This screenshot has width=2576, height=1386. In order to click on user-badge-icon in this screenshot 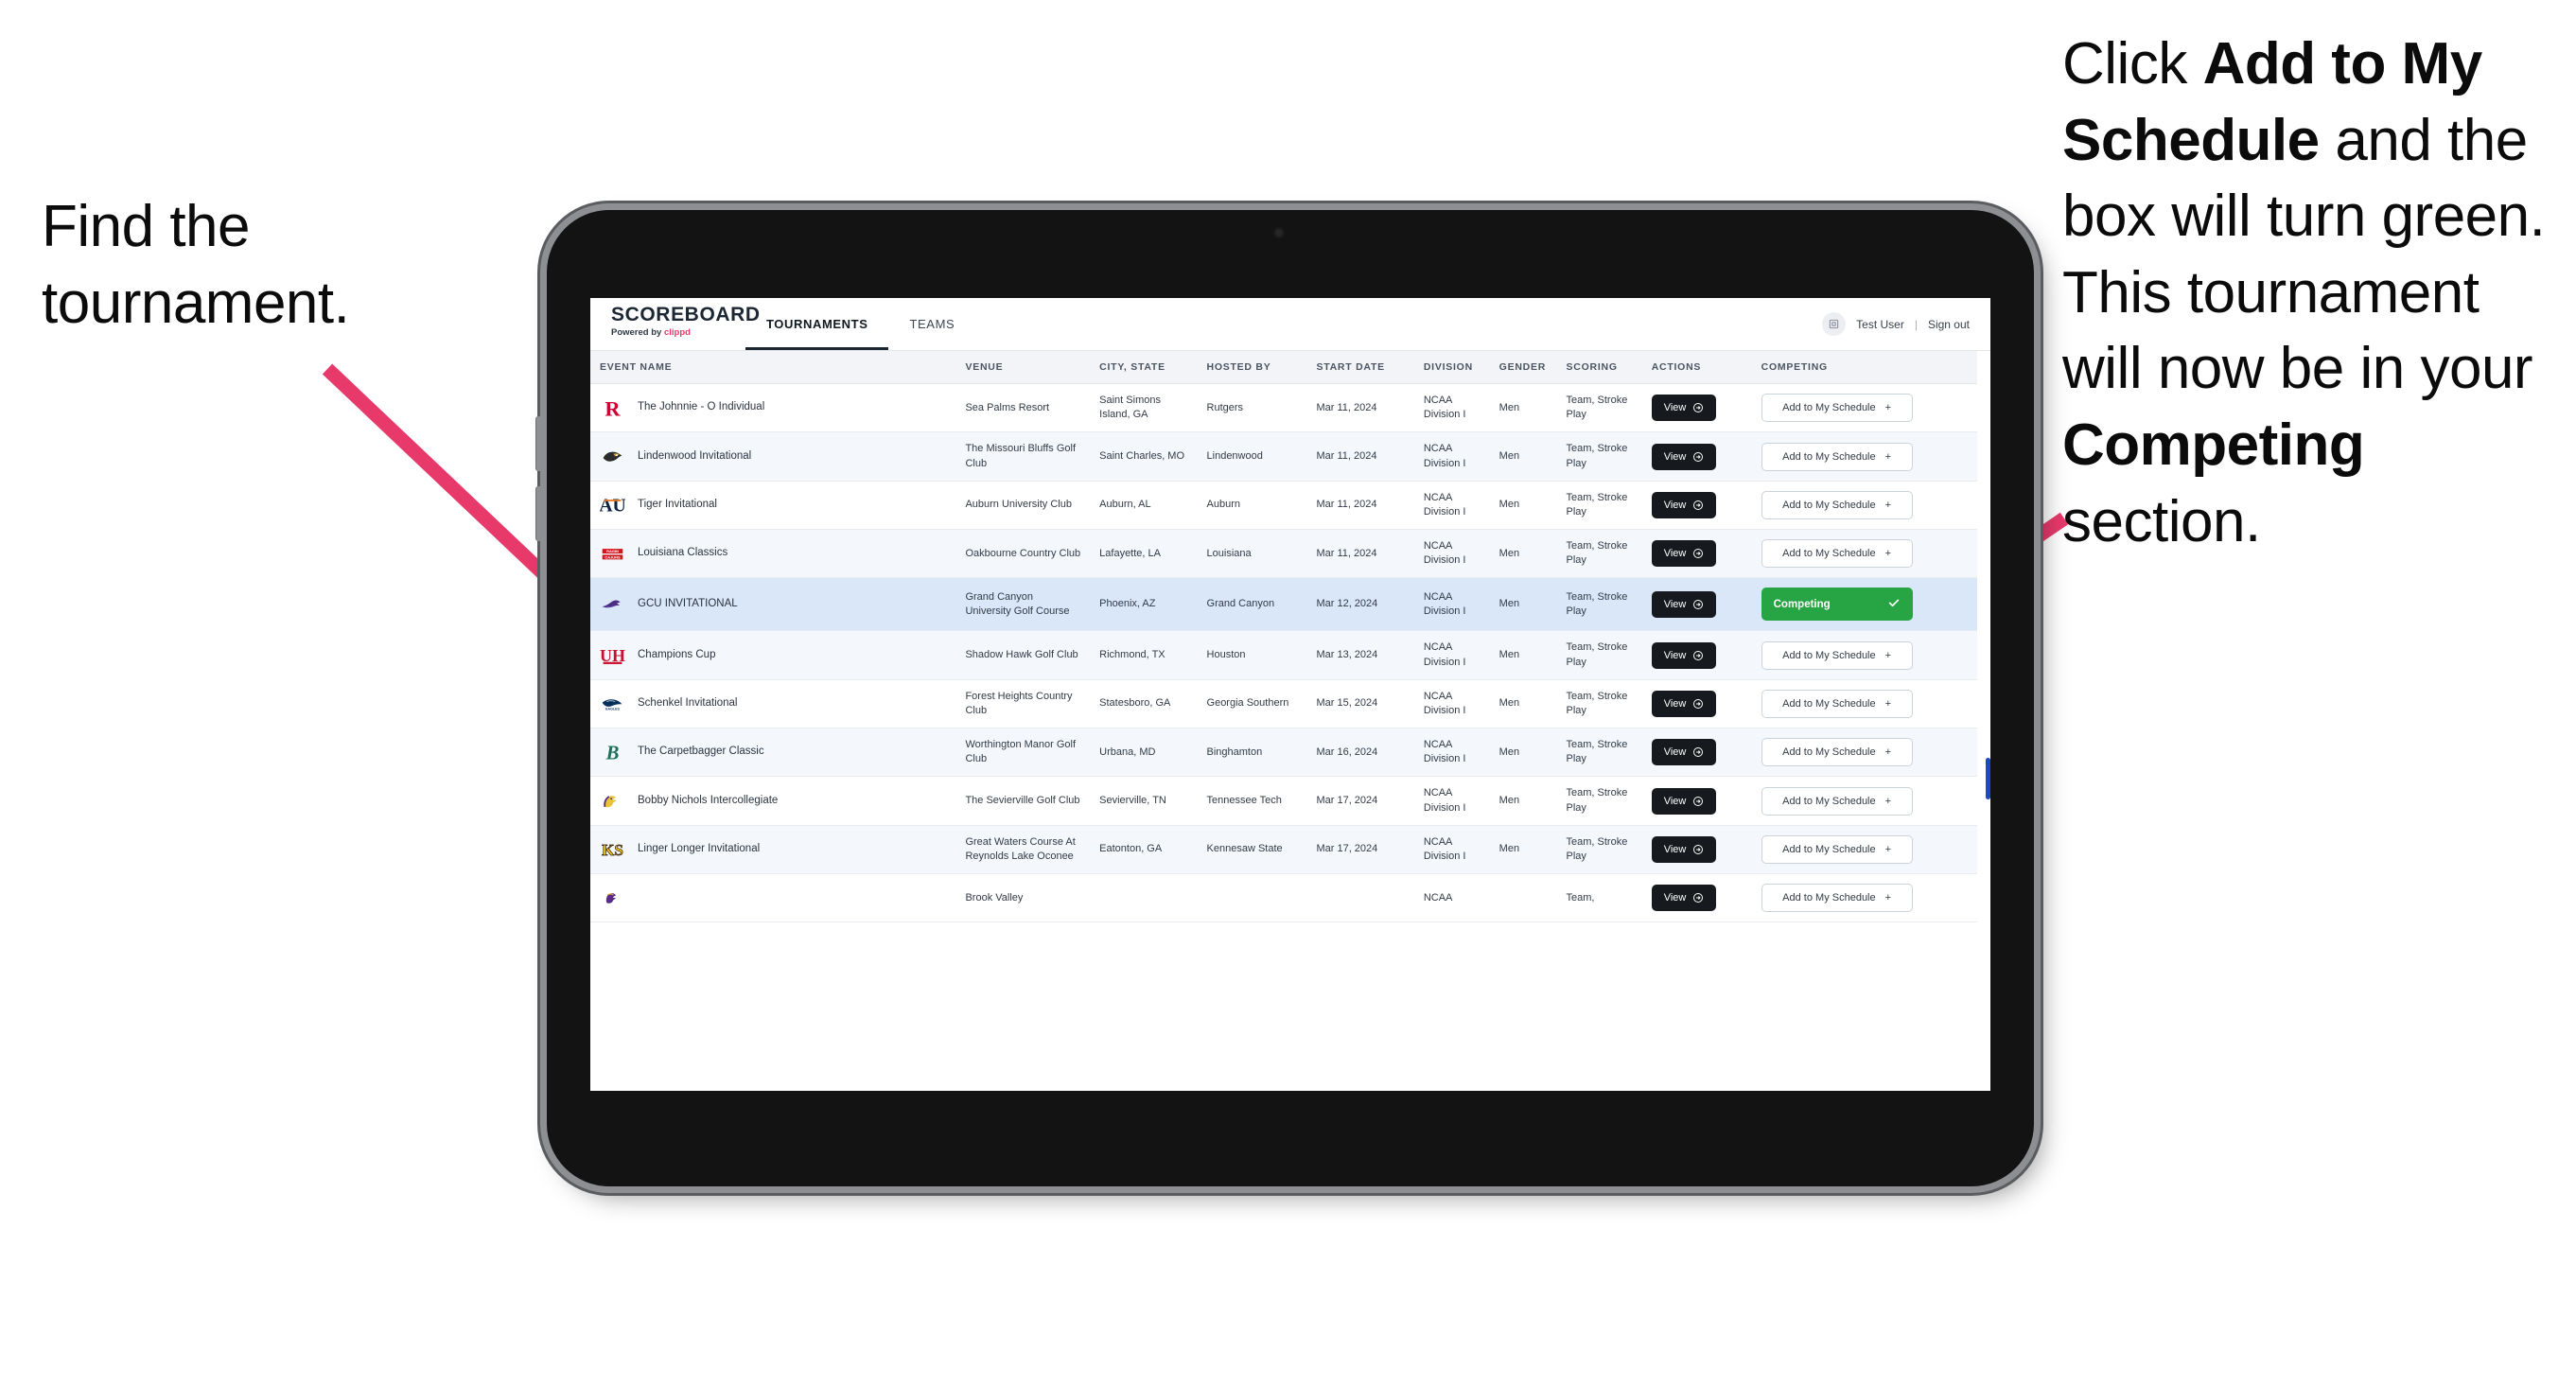, I will do `click(1835, 324)`.